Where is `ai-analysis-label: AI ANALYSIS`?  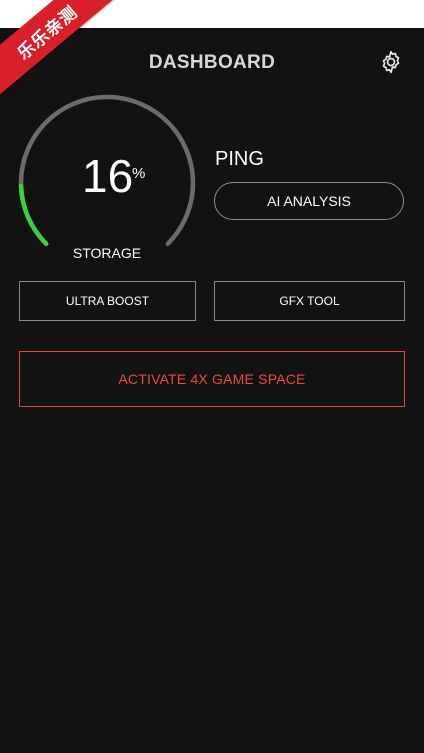
ai-analysis-label: AI ANALYSIS is located at coordinates (309, 201).